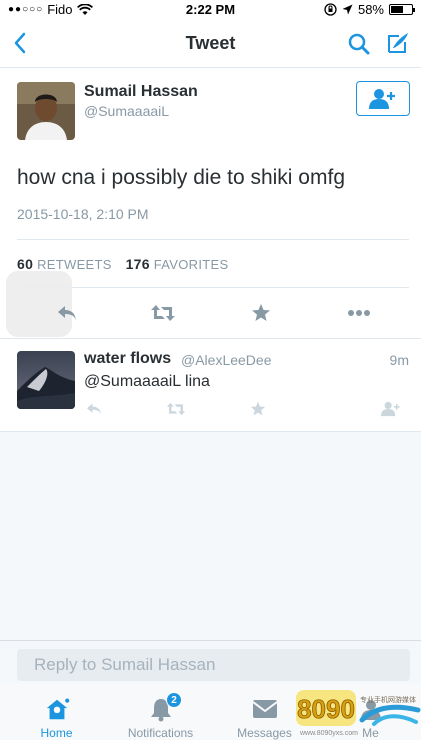  What do you see at coordinates (388, 699) in the screenshot?
I see `svg-text: 专业手机网游媒体` at bounding box center [388, 699].